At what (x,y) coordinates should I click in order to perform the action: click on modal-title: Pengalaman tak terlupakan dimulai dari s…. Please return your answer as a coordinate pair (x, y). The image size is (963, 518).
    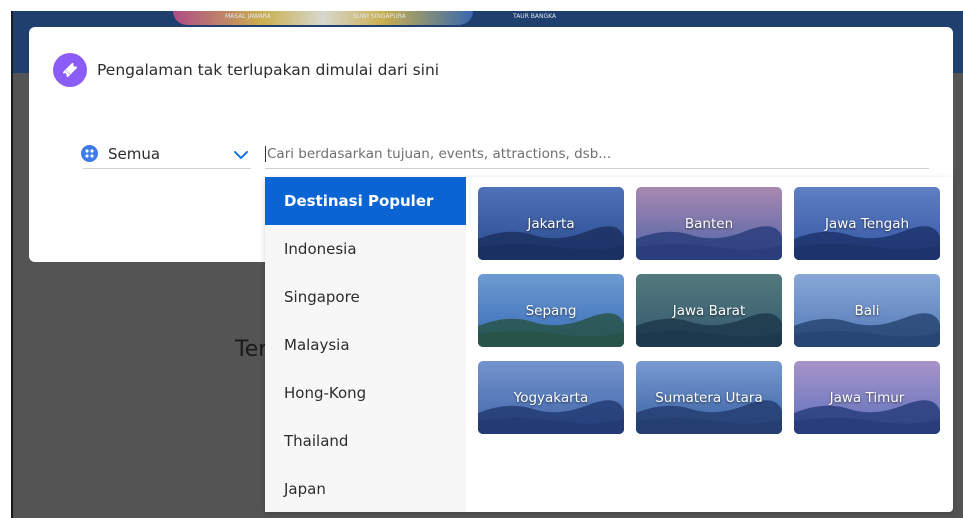
    Looking at the image, I should click on (268, 70).